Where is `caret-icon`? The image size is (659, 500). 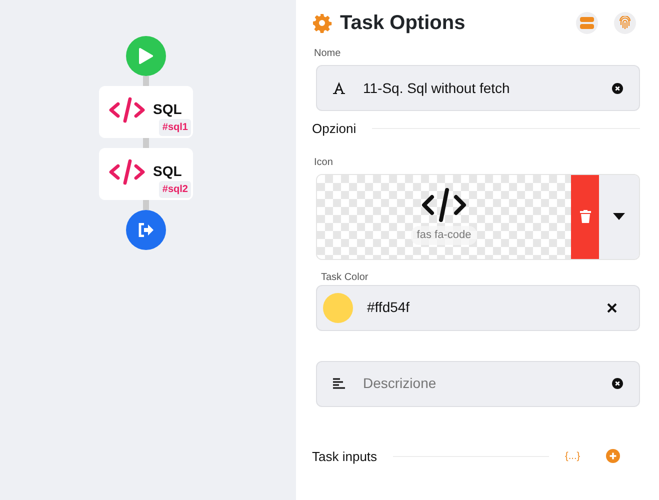 caret-icon is located at coordinates (619, 216).